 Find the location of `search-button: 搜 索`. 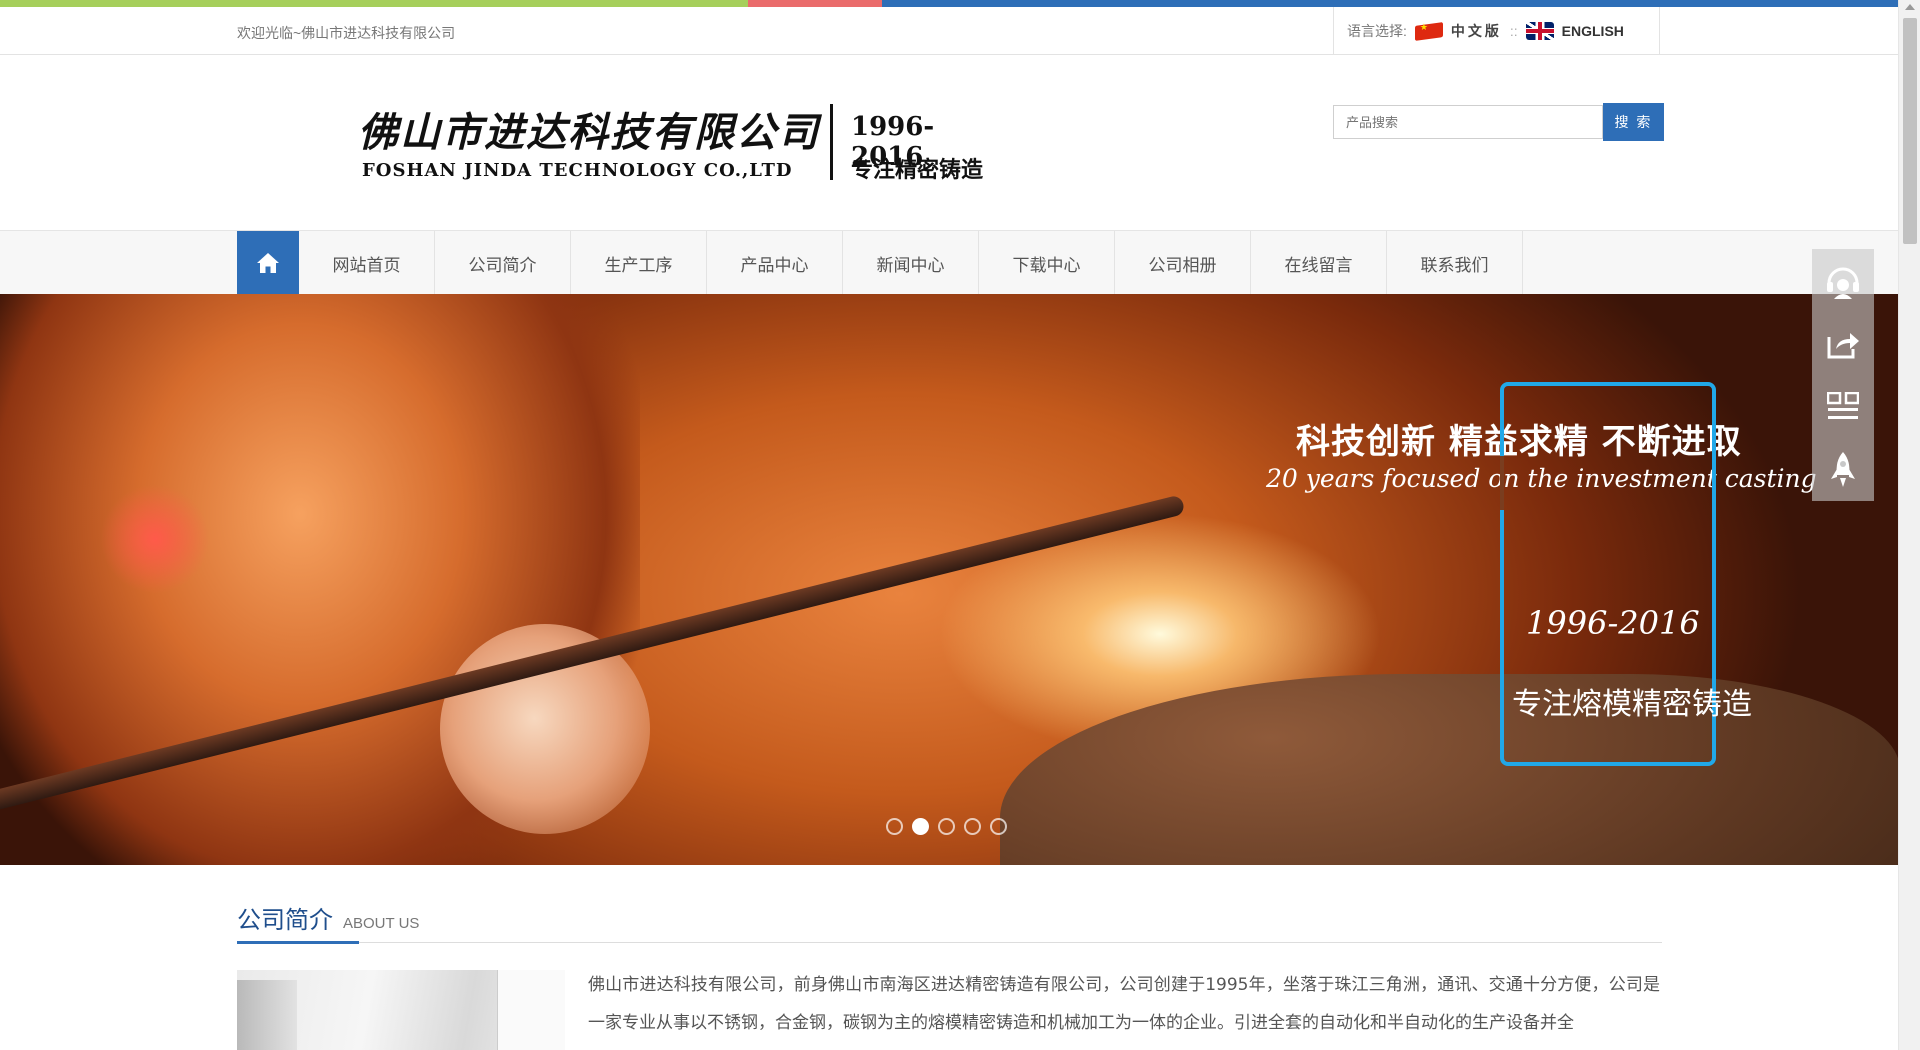

search-button: 搜 索 is located at coordinates (1633, 122).